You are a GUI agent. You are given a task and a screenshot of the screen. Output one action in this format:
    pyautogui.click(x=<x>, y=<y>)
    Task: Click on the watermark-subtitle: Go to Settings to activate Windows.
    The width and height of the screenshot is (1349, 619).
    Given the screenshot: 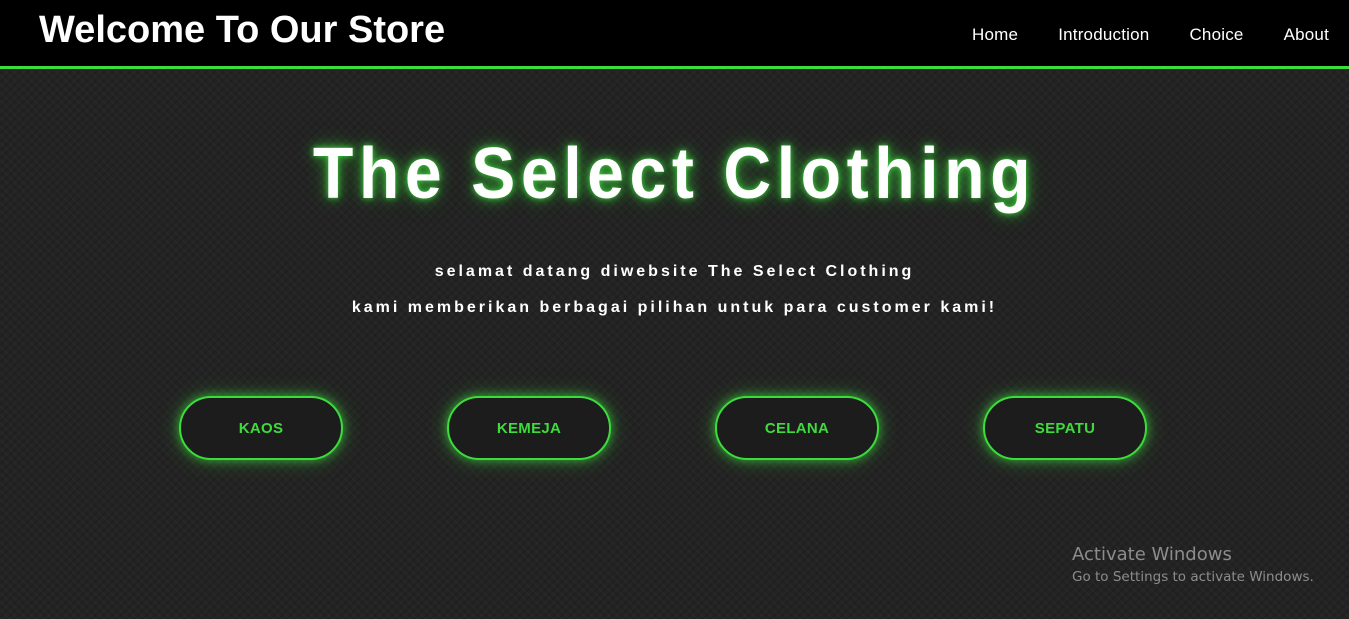 What is the action you would take?
    pyautogui.click(x=1193, y=577)
    